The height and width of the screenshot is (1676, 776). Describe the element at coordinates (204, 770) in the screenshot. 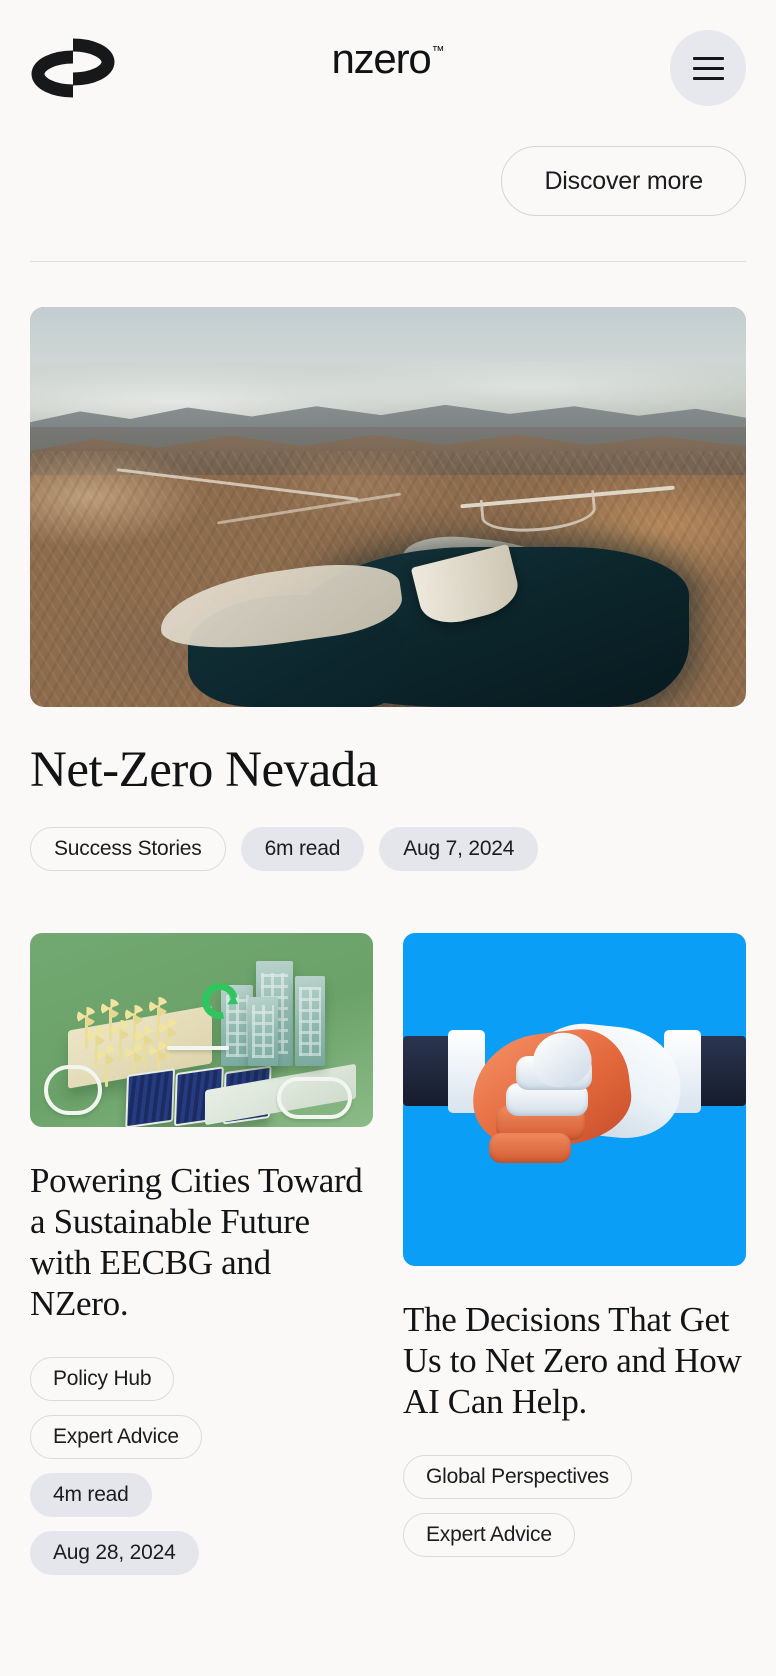

I see `featured-article-title: Net-Zero Nevada` at that location.